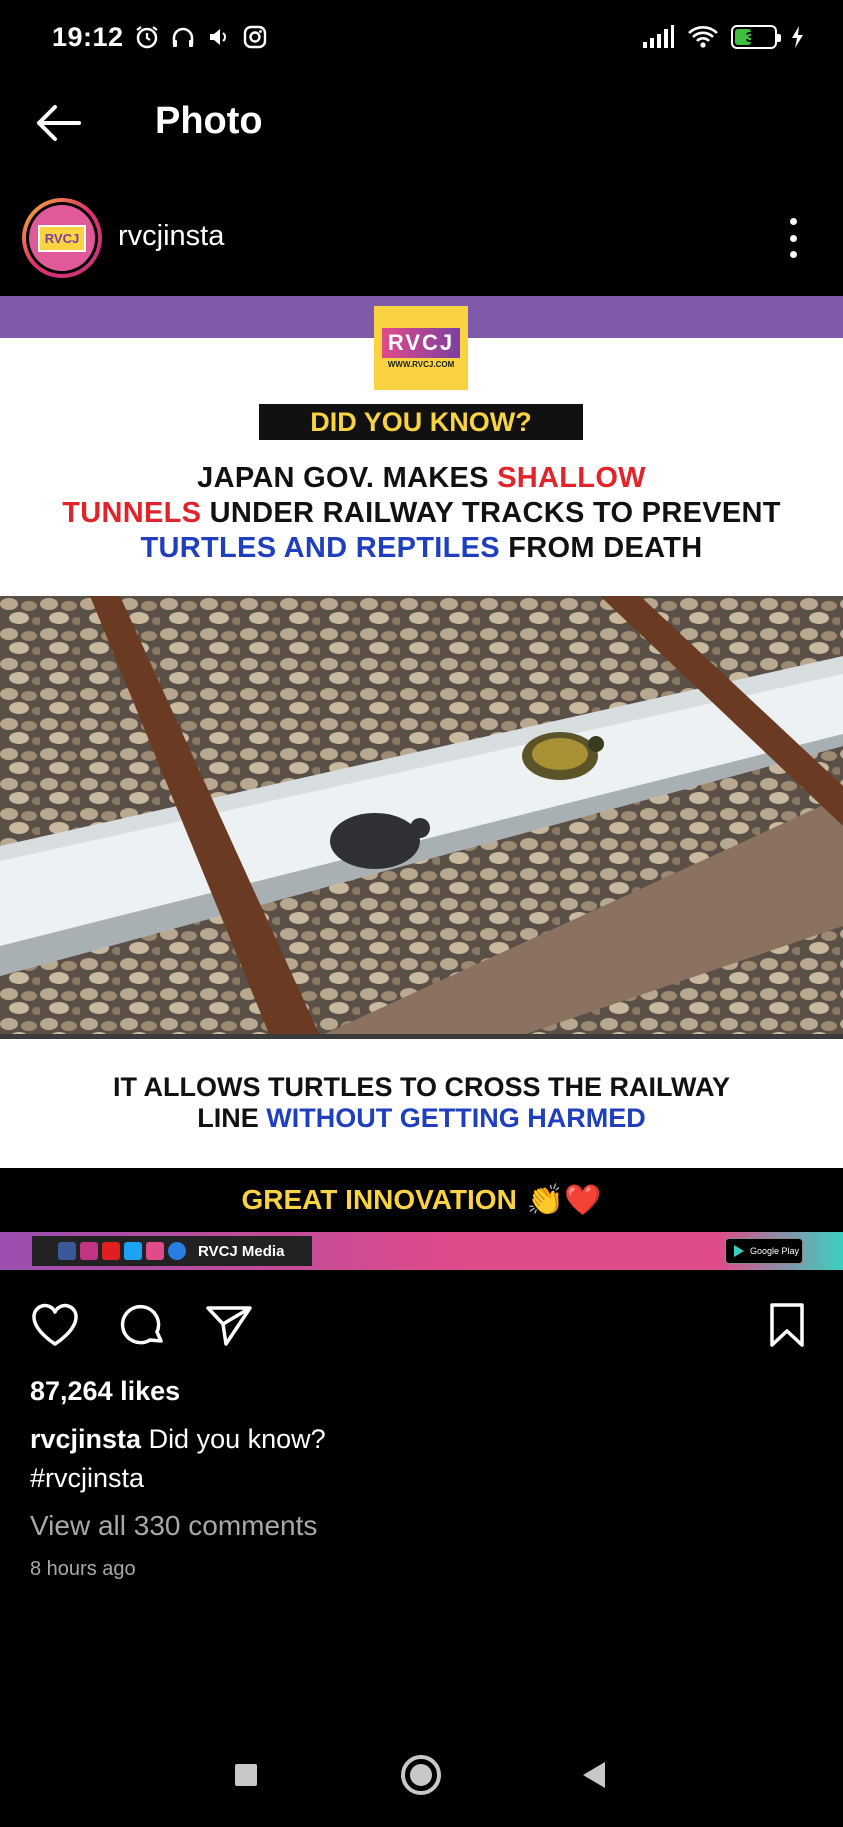  Describe the element at coordinates (420, 1459) in the screenshot. I see `post-caption: rvcjinsta Did you know? #rvcjinsta` at that location.